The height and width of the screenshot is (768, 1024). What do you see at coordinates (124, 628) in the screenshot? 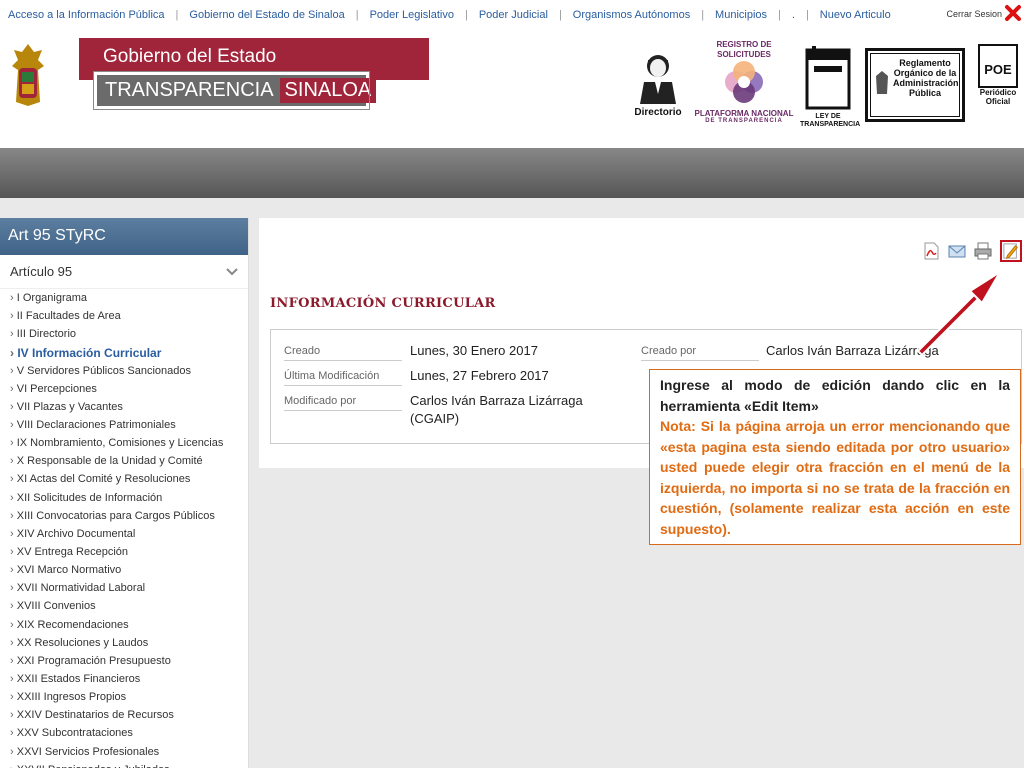
I see `sidebar-item: XIX Recomendaciones` at bounding box center [124, 628].